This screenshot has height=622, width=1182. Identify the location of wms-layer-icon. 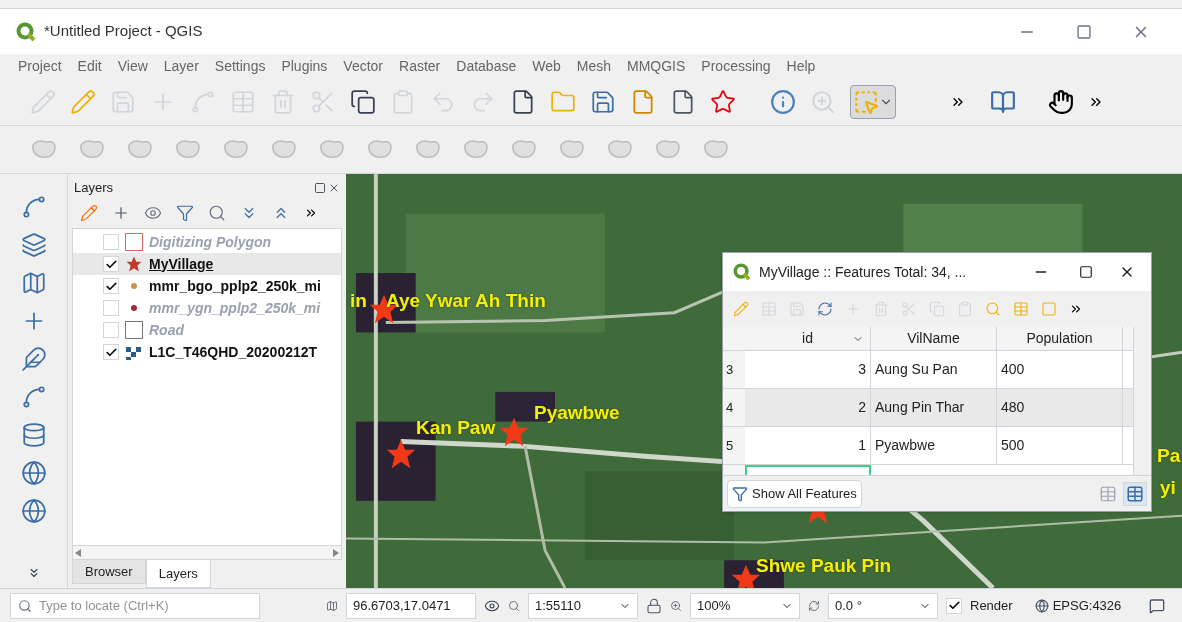
(33, 473).